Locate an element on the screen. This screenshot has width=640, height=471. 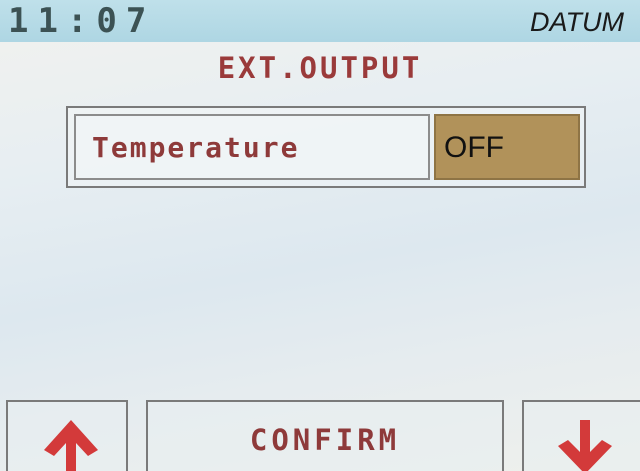
setting-label-cell: Temperature is located at coordinates (252, 147).